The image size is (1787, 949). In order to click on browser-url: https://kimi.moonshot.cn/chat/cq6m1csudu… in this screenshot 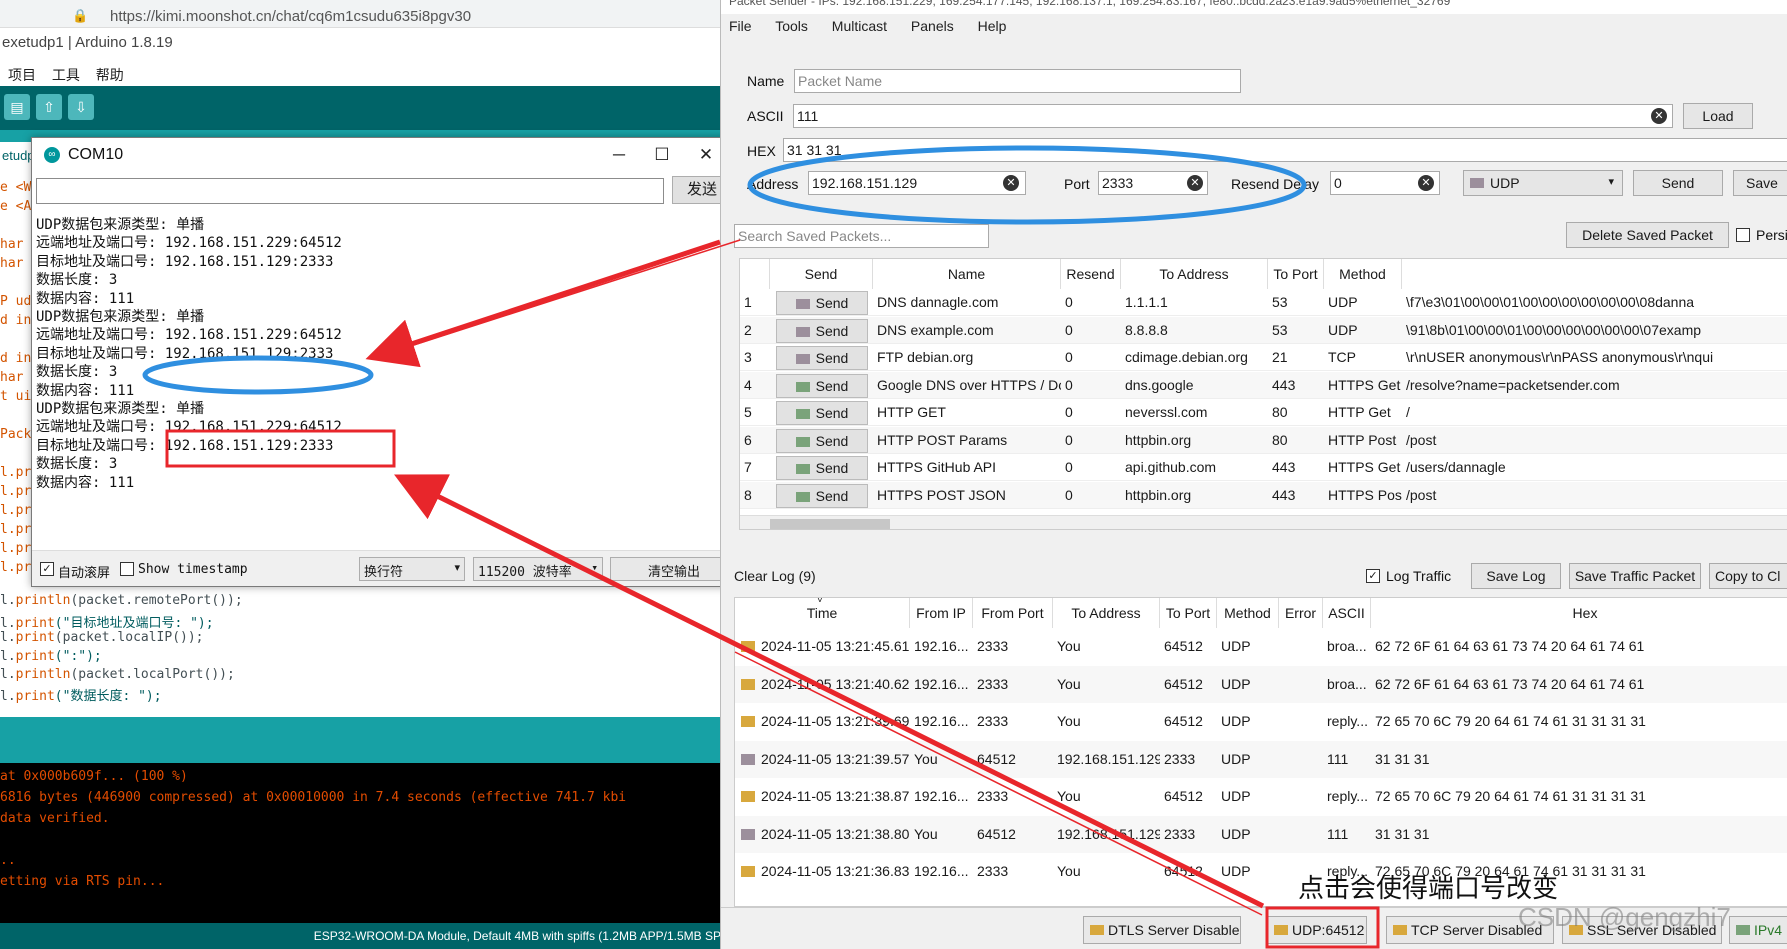, I will do `click(290, 16)`.